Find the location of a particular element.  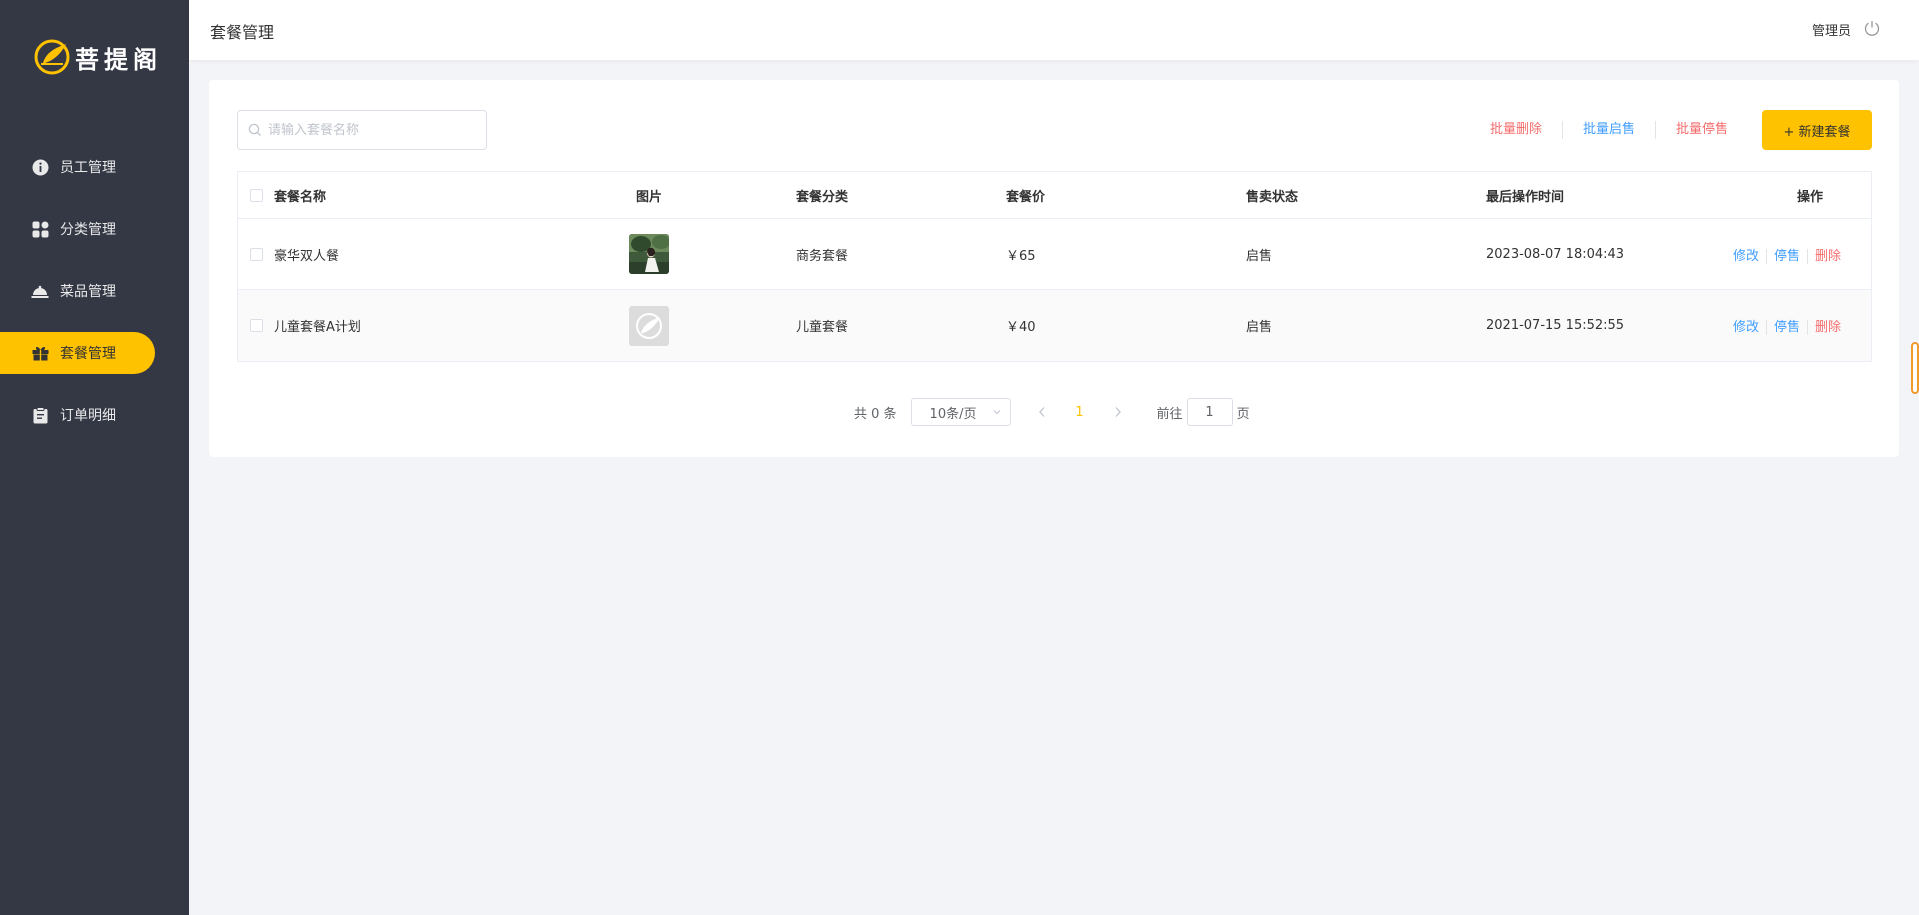

info-circle-icon is located at coordinates (40, 167).